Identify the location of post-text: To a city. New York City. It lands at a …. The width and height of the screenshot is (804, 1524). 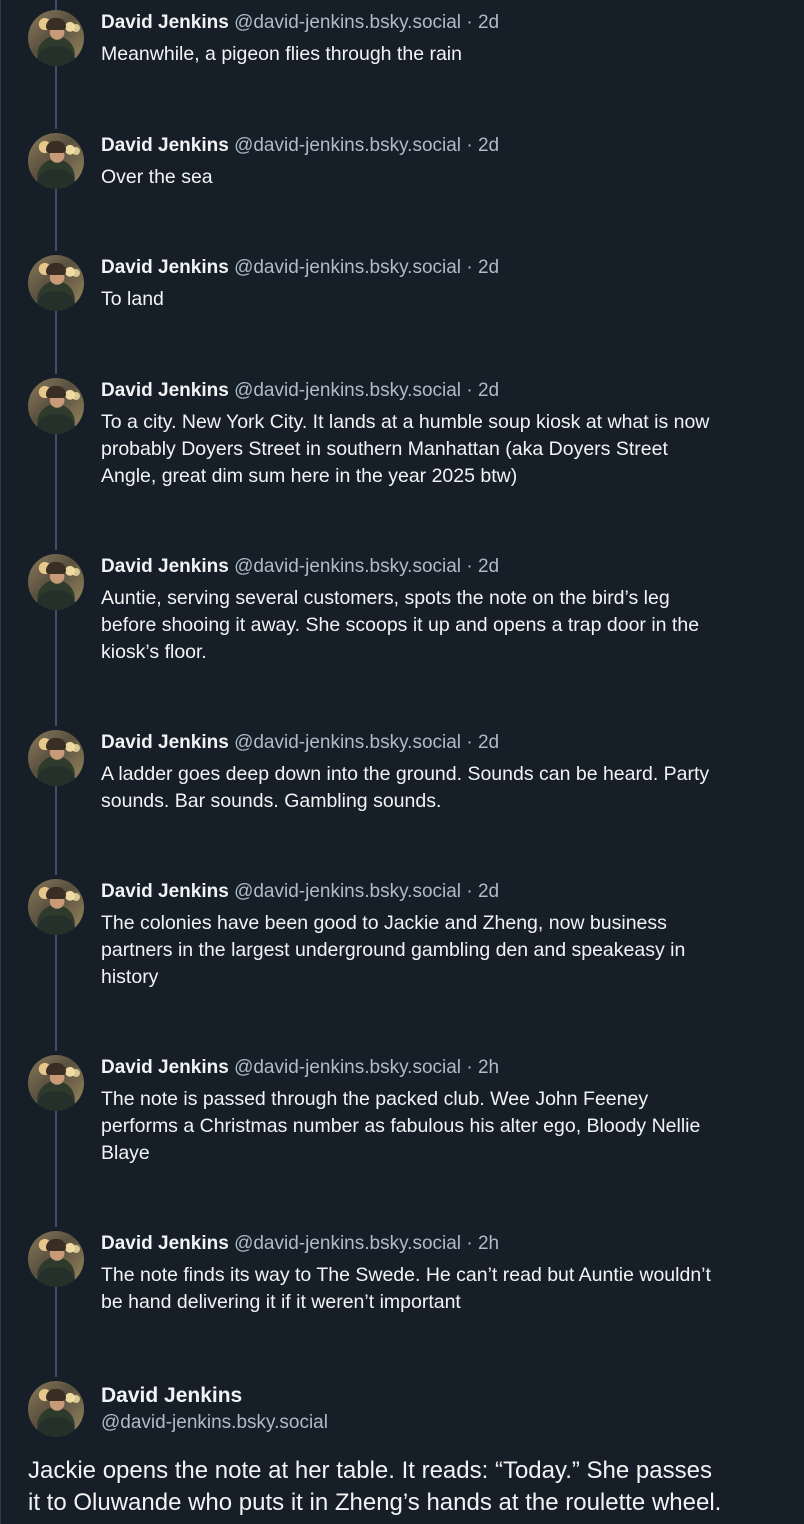
(405, 449).